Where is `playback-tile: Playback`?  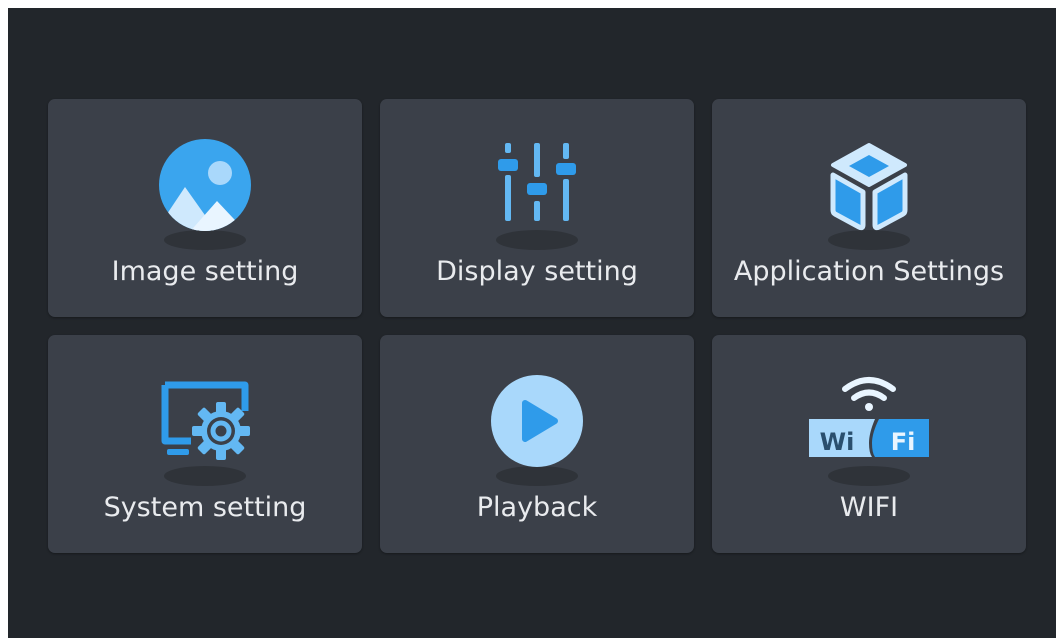 playback-tile: Playback is located at coordinates (537, 444).